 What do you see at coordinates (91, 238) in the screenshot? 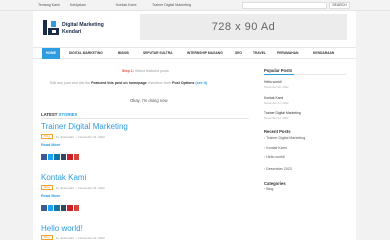
I see `post-date: November 22, 2022` at bounding box center [91, 238].